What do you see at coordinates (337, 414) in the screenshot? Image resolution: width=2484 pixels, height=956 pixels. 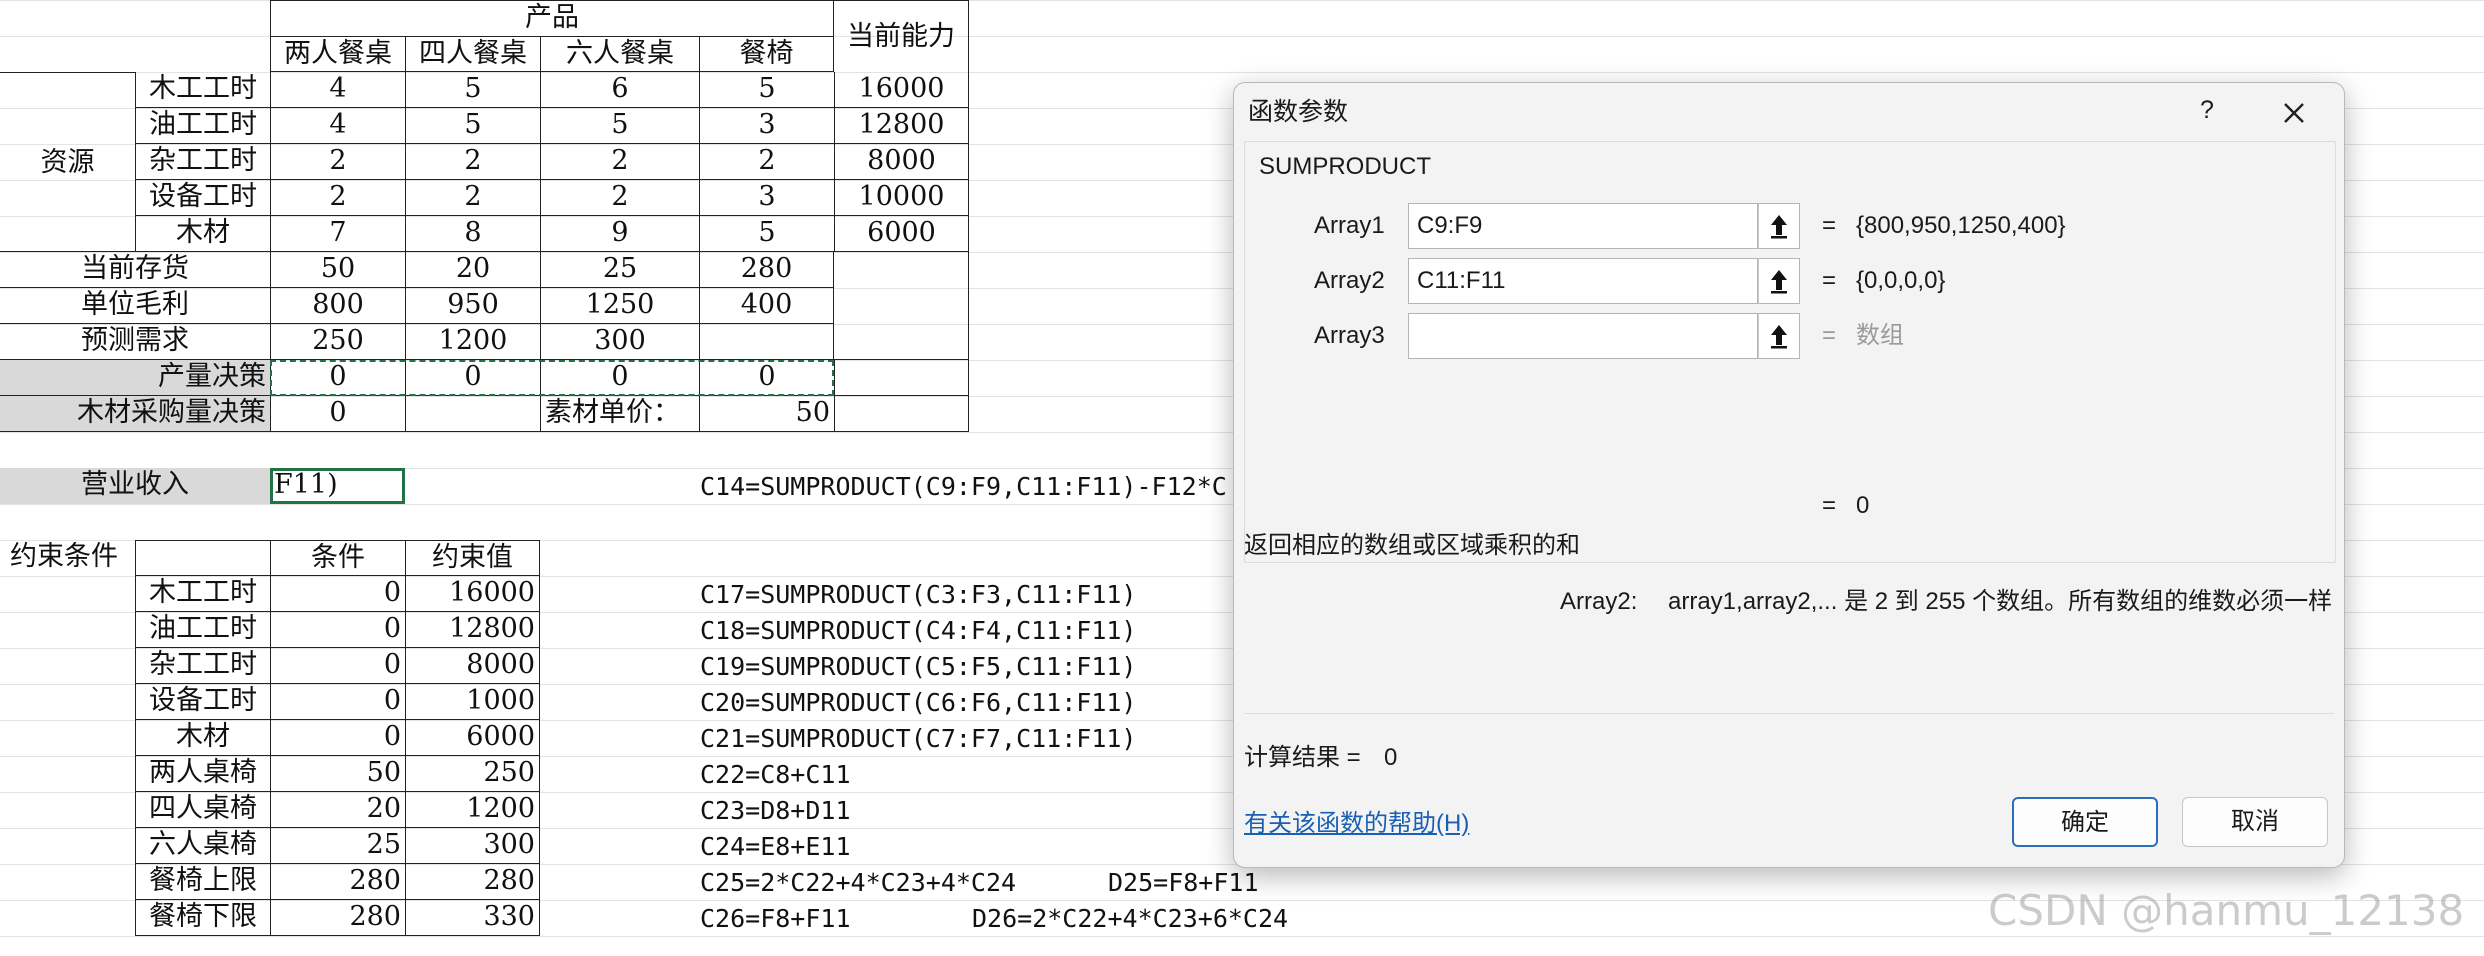 I see `wood-value: 0` at bounding box center [337, 414].